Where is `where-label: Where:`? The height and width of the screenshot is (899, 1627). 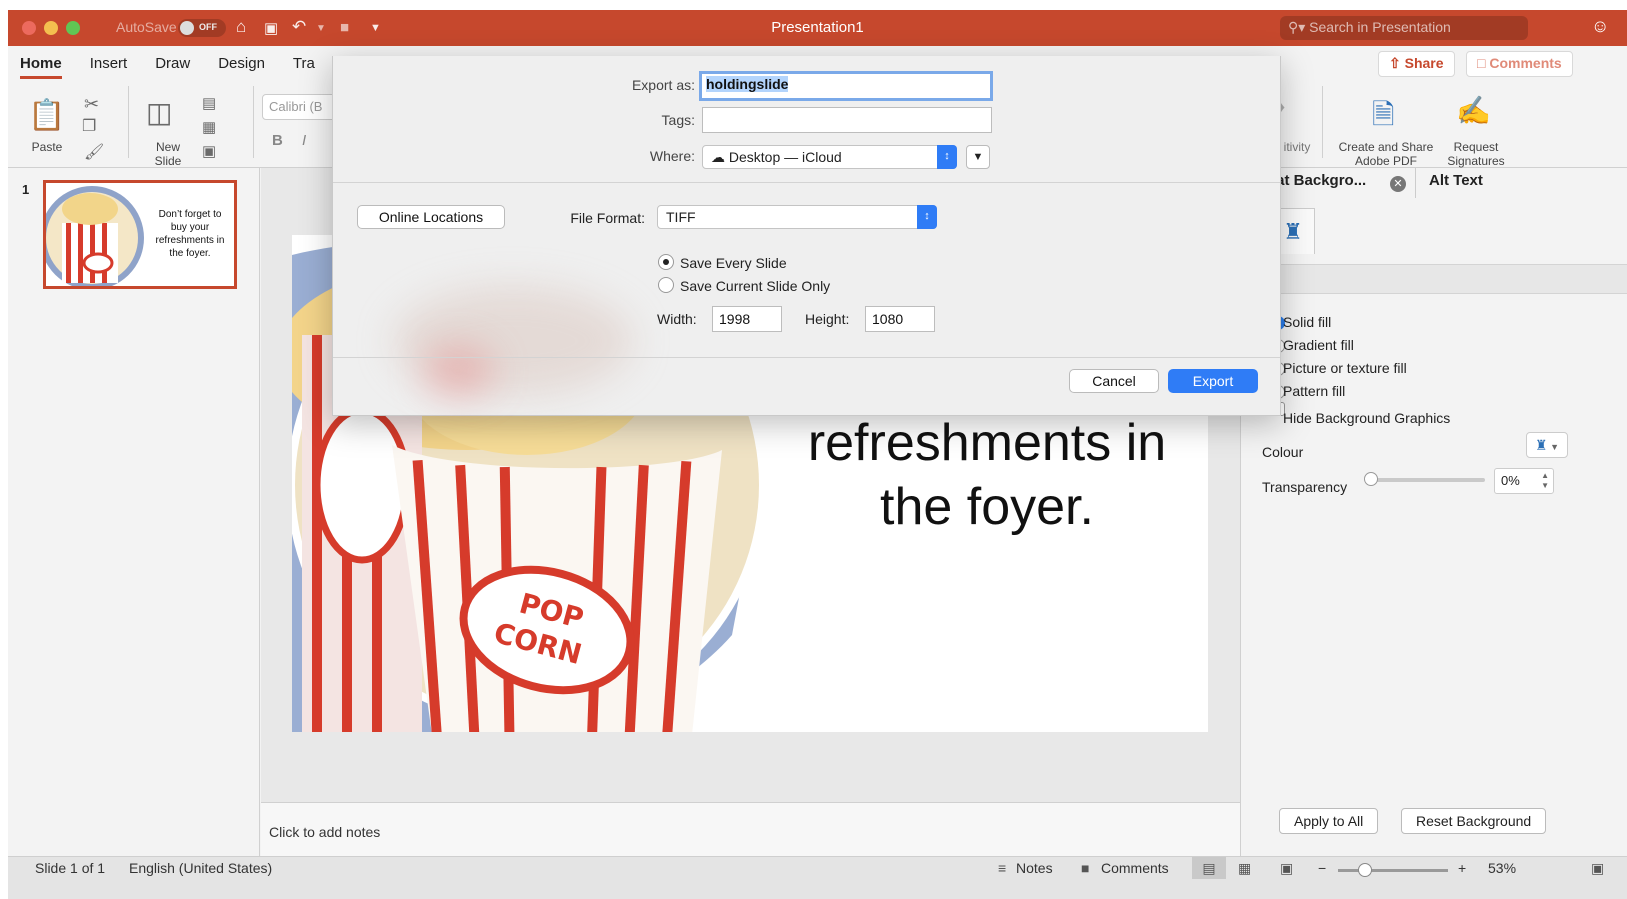 where-label: Where: is located at coordinates (672, 156).